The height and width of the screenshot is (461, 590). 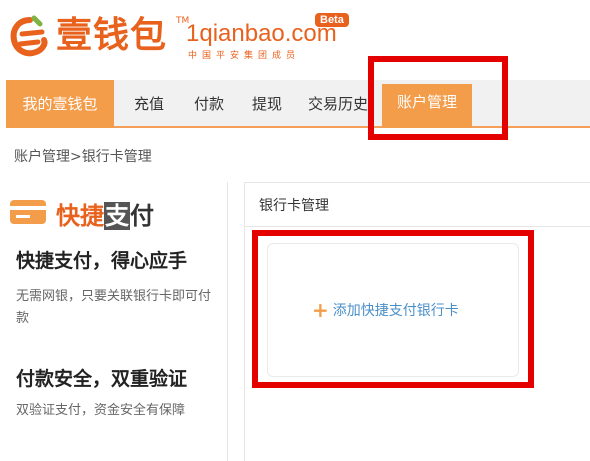 I want to click on nav-transaction-history: 交易历史, so click(x=338, y=104).